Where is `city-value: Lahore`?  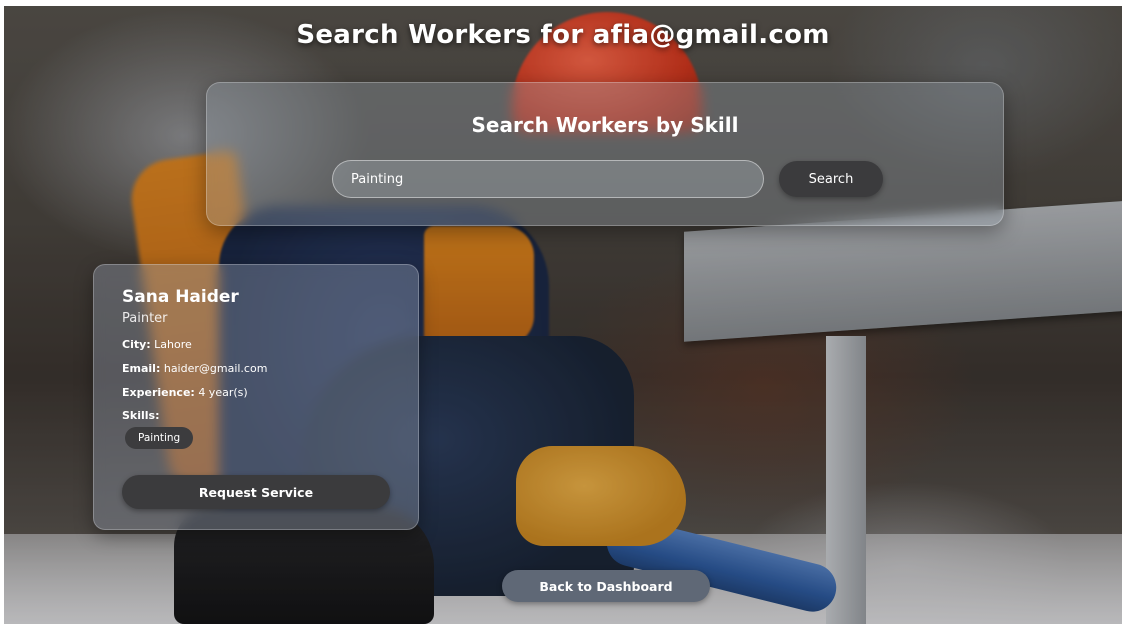 city-value: Lahore is located at coordinates (173, 344).